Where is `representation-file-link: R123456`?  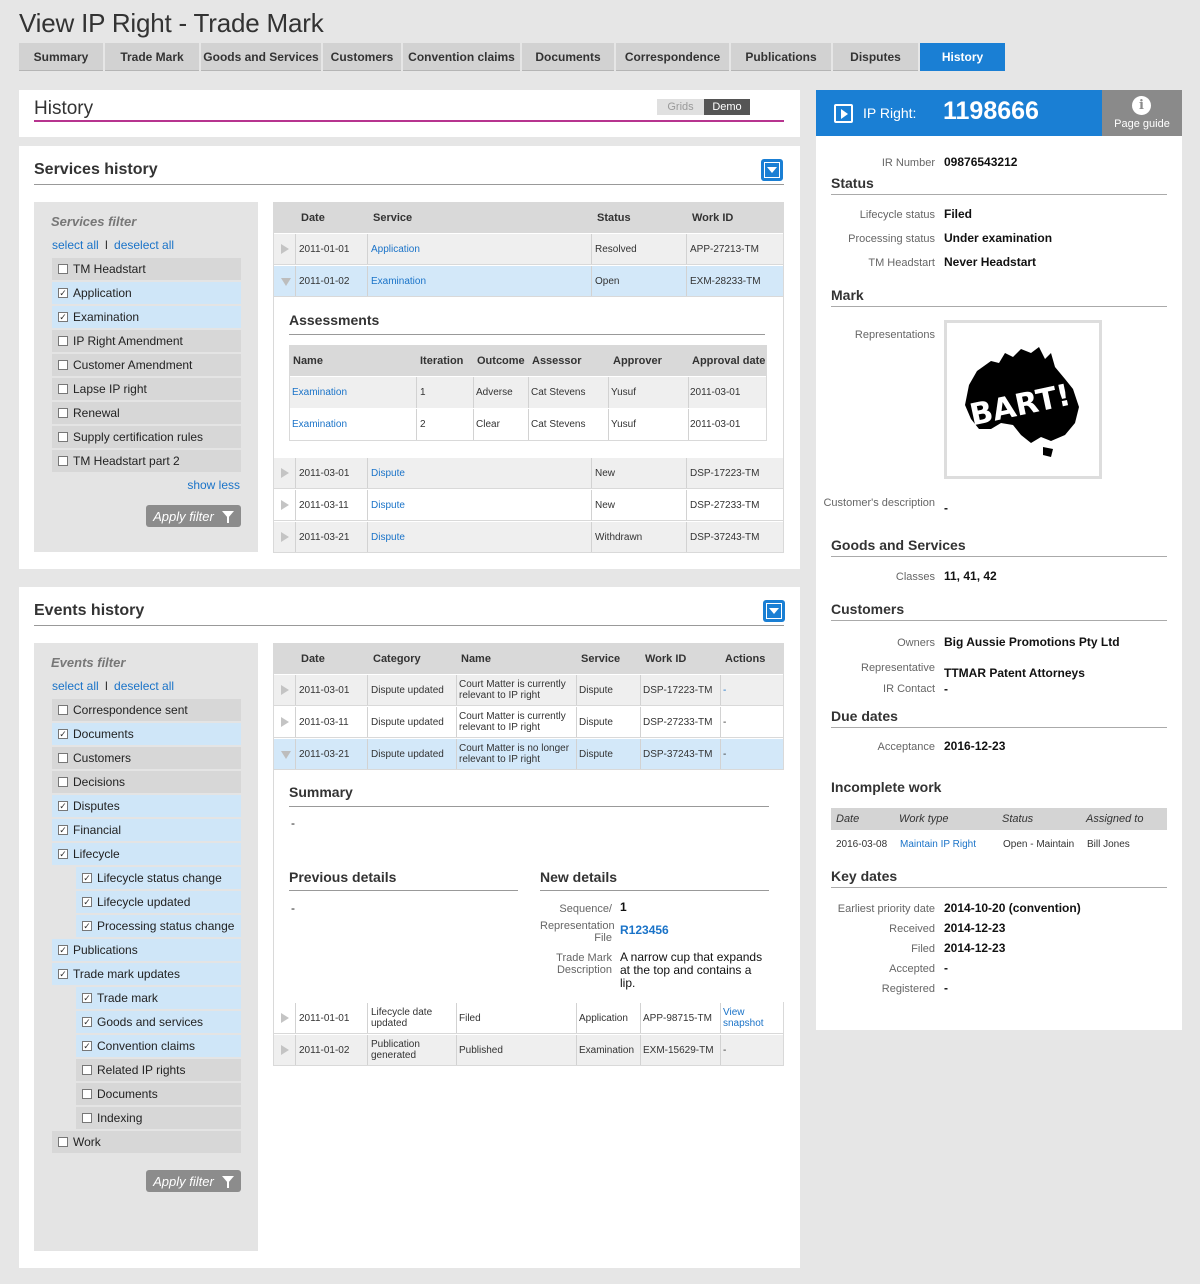
representation-file-link: R123456 is located at coordinates (644, 930).